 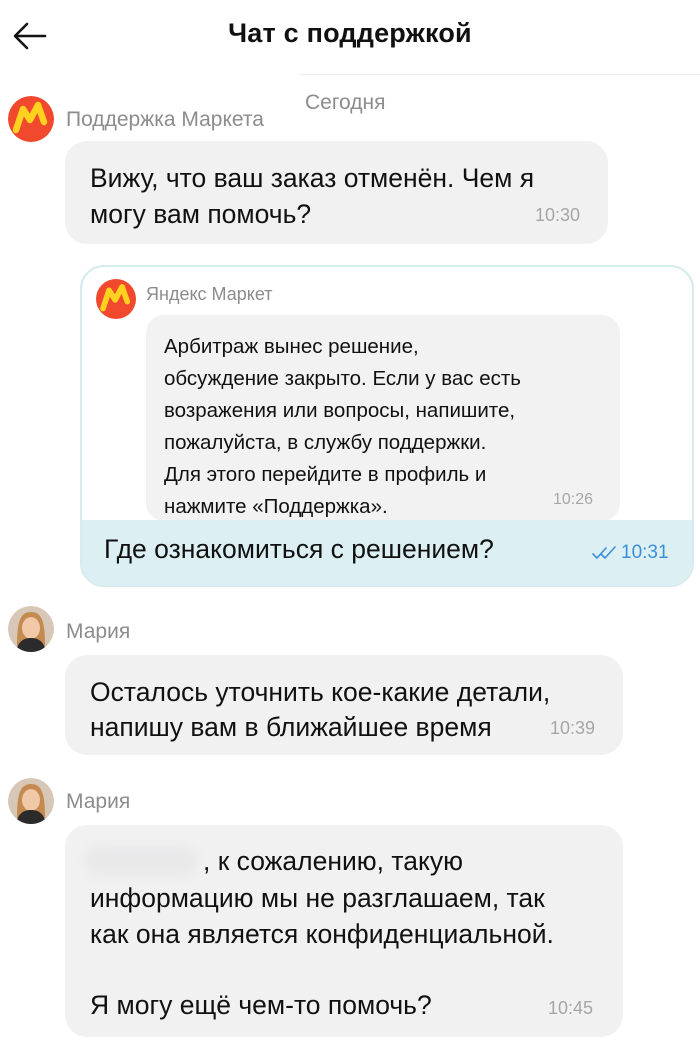 I want to click on redacted-name, so click(x=141, y=861).